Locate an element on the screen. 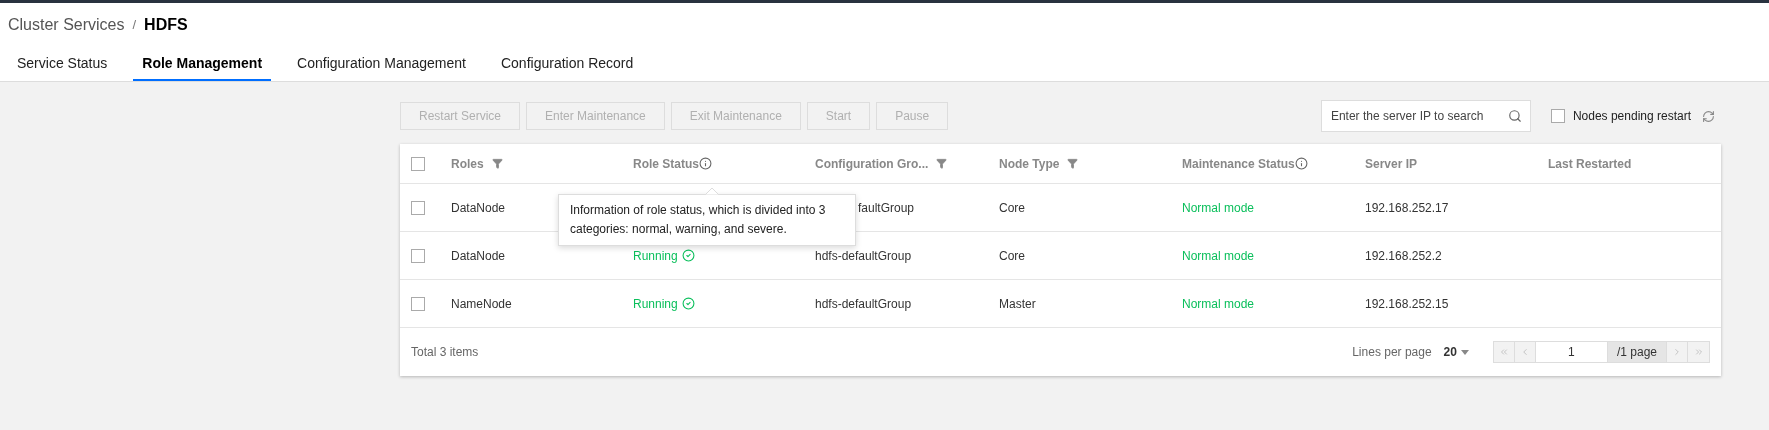  last-page-icon is located at coordinates (1698, 352).